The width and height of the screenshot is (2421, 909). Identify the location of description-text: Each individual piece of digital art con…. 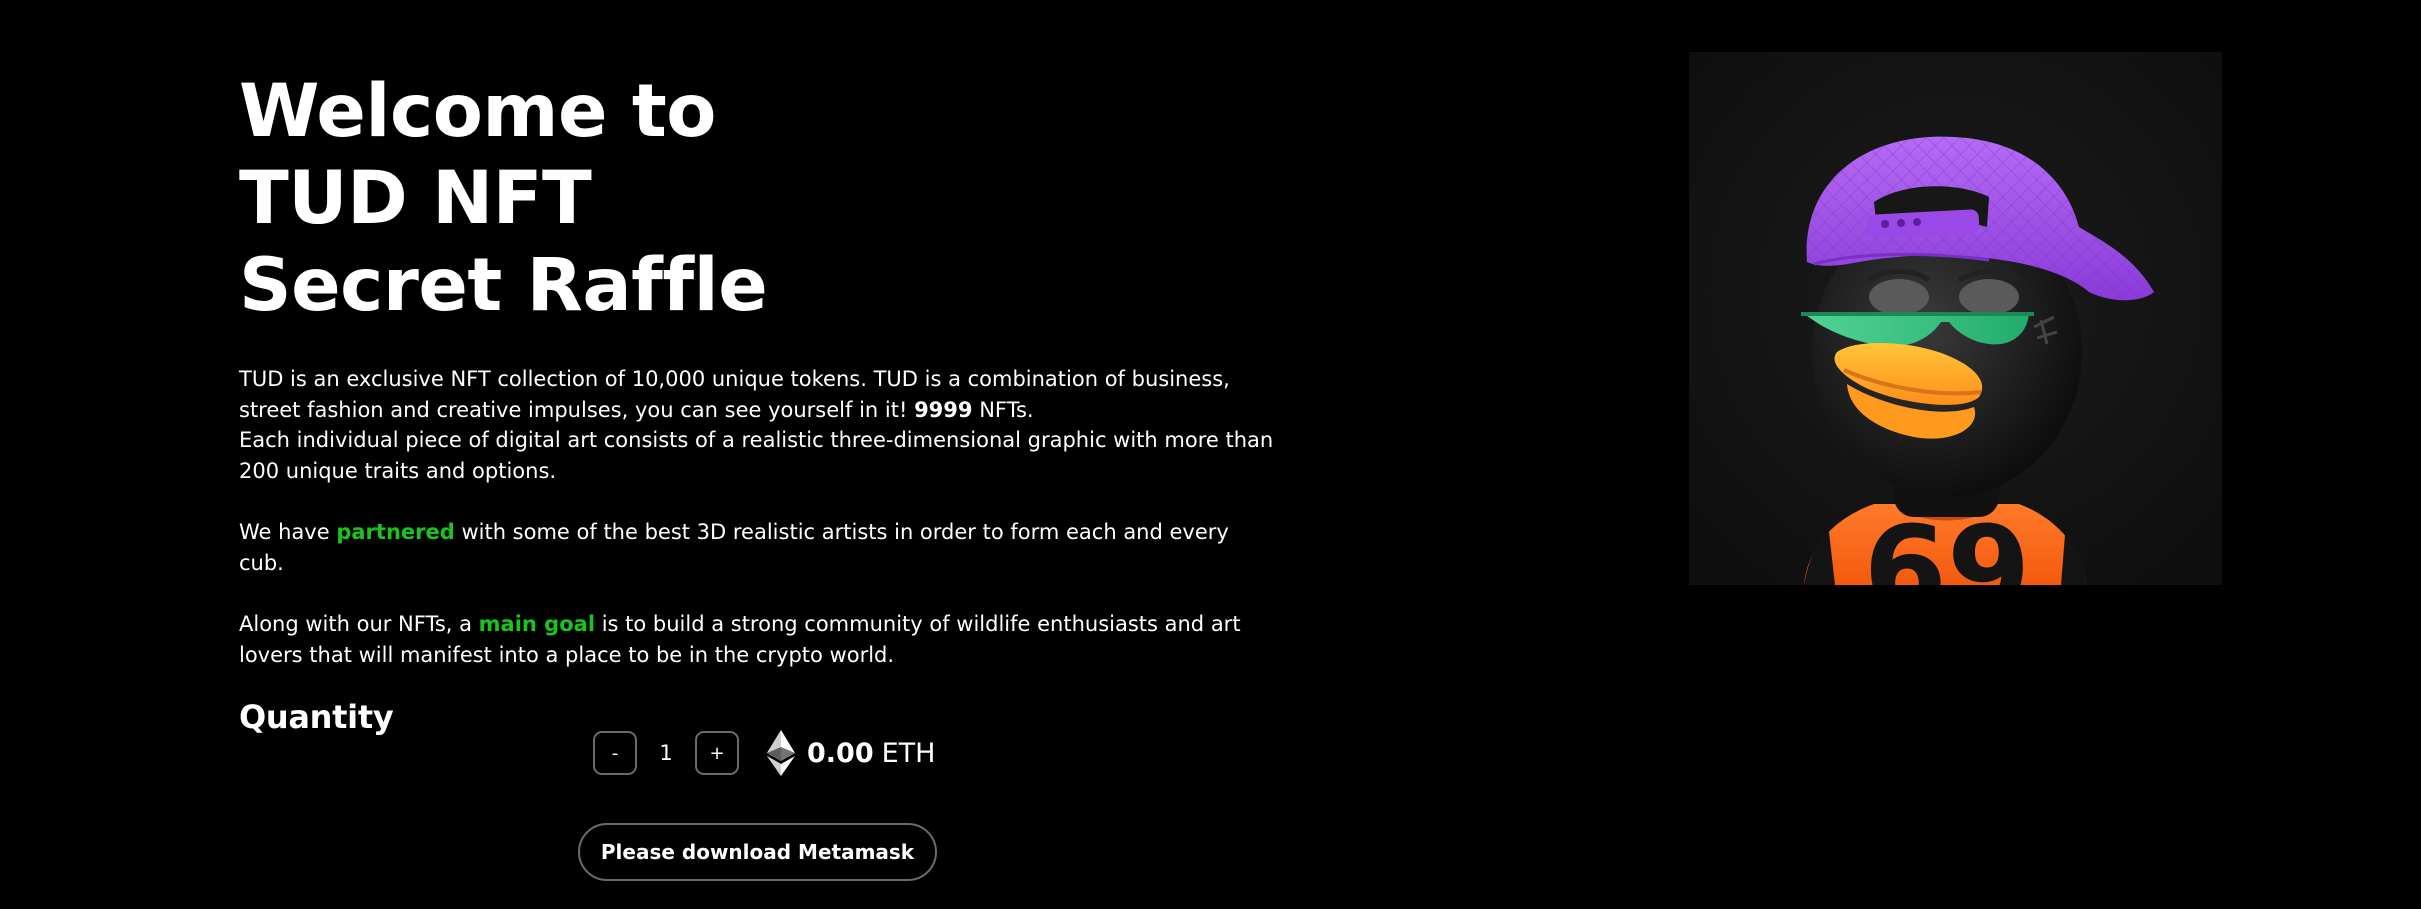
(756, 455).